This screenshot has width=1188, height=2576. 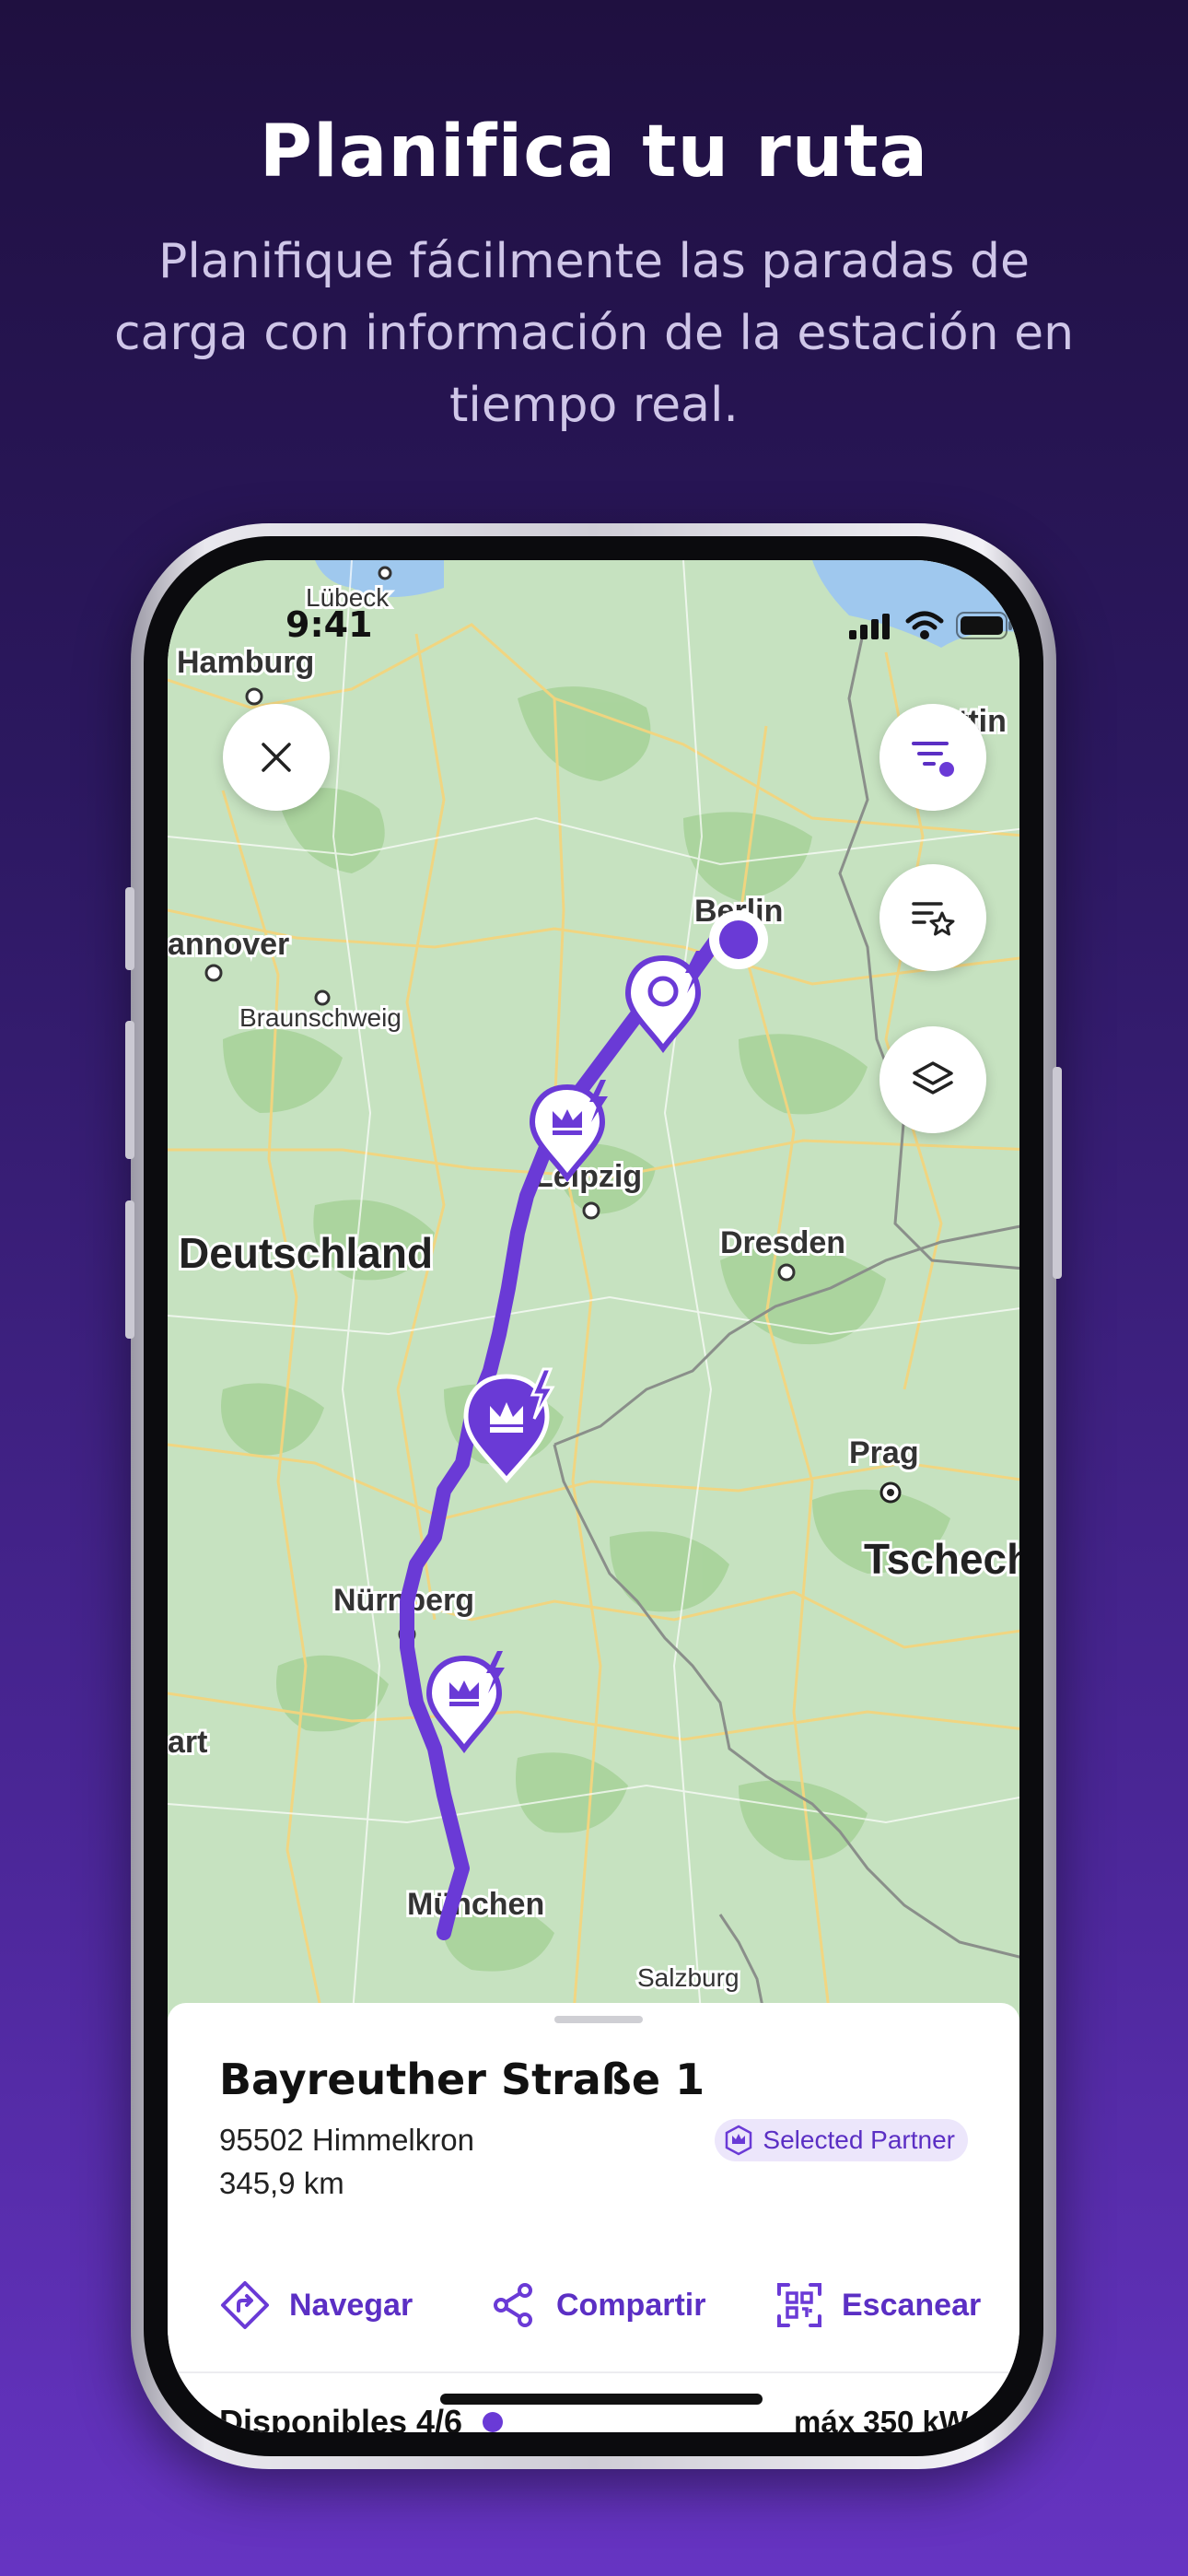 I want to click on availability-row: Disponibles 4/6, so click(x=361, y=2417).